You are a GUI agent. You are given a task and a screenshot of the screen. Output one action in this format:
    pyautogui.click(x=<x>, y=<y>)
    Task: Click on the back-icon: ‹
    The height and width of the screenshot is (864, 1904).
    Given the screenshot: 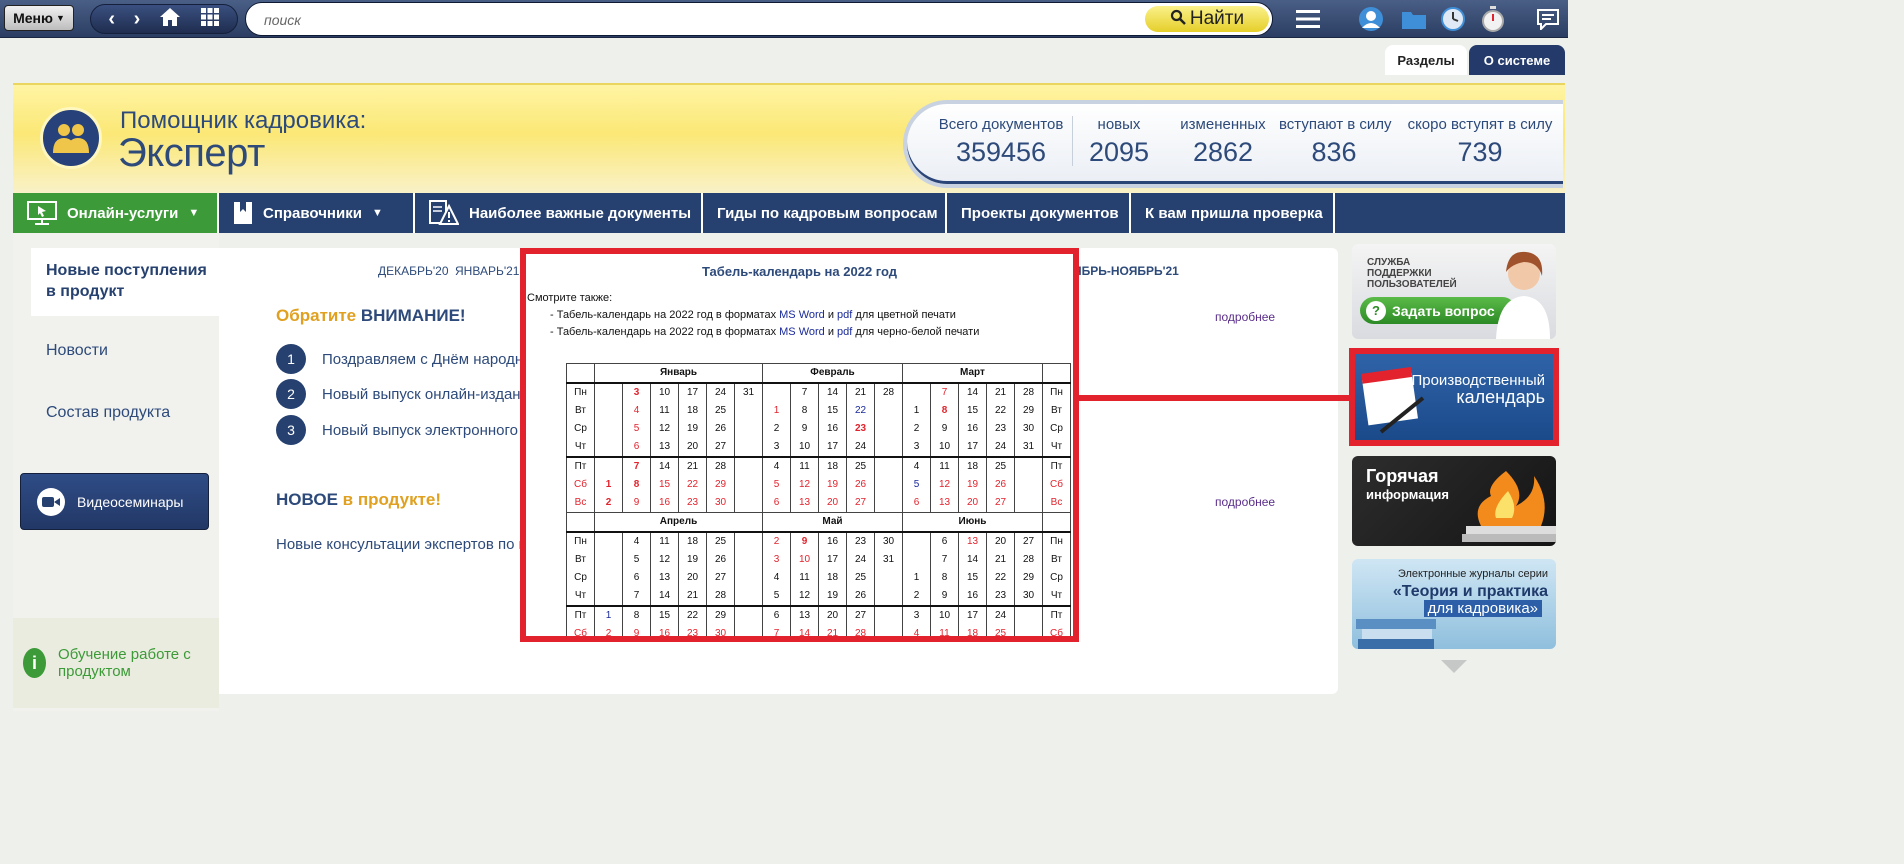 What is the action you would take?
    pyautogui.click(x=111, y=19)
    